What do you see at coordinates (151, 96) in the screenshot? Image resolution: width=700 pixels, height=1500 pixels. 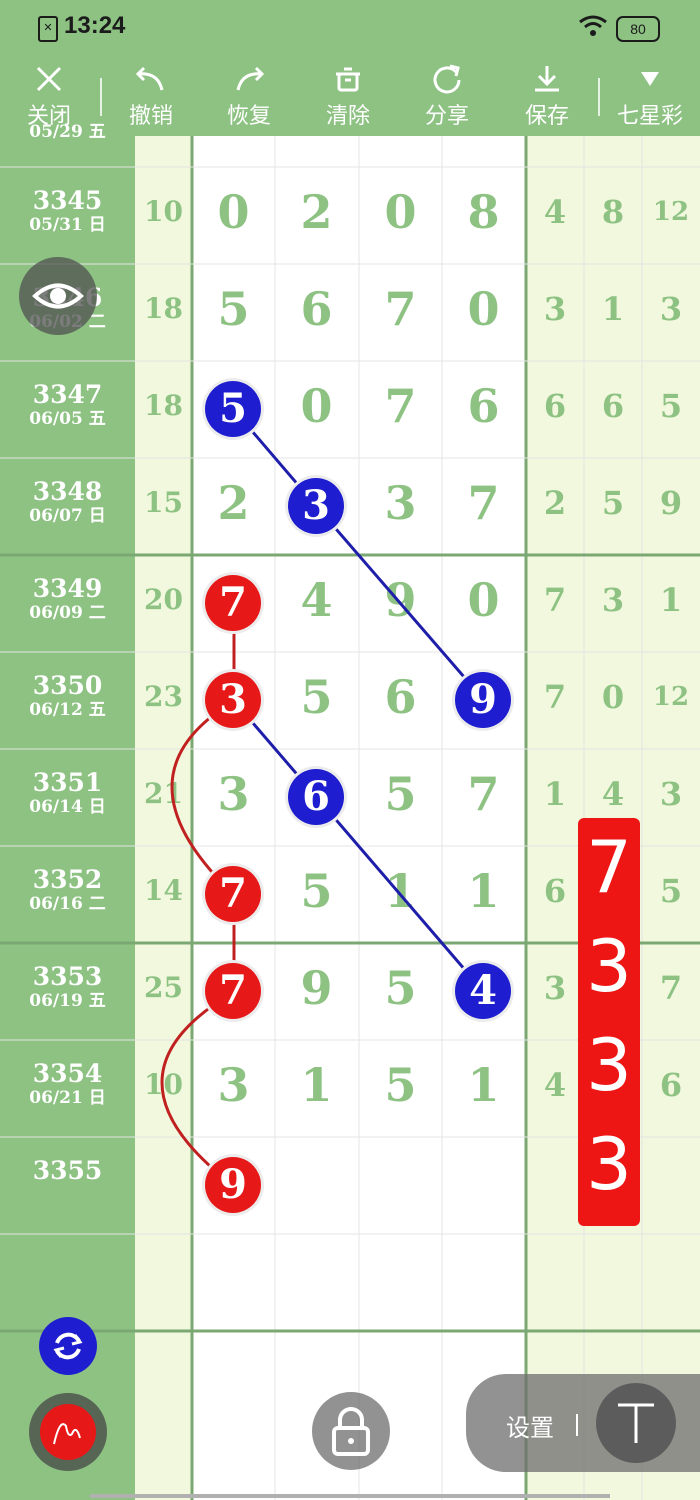 I see `undo-button: 撤销` at bounding box center [151, 96].